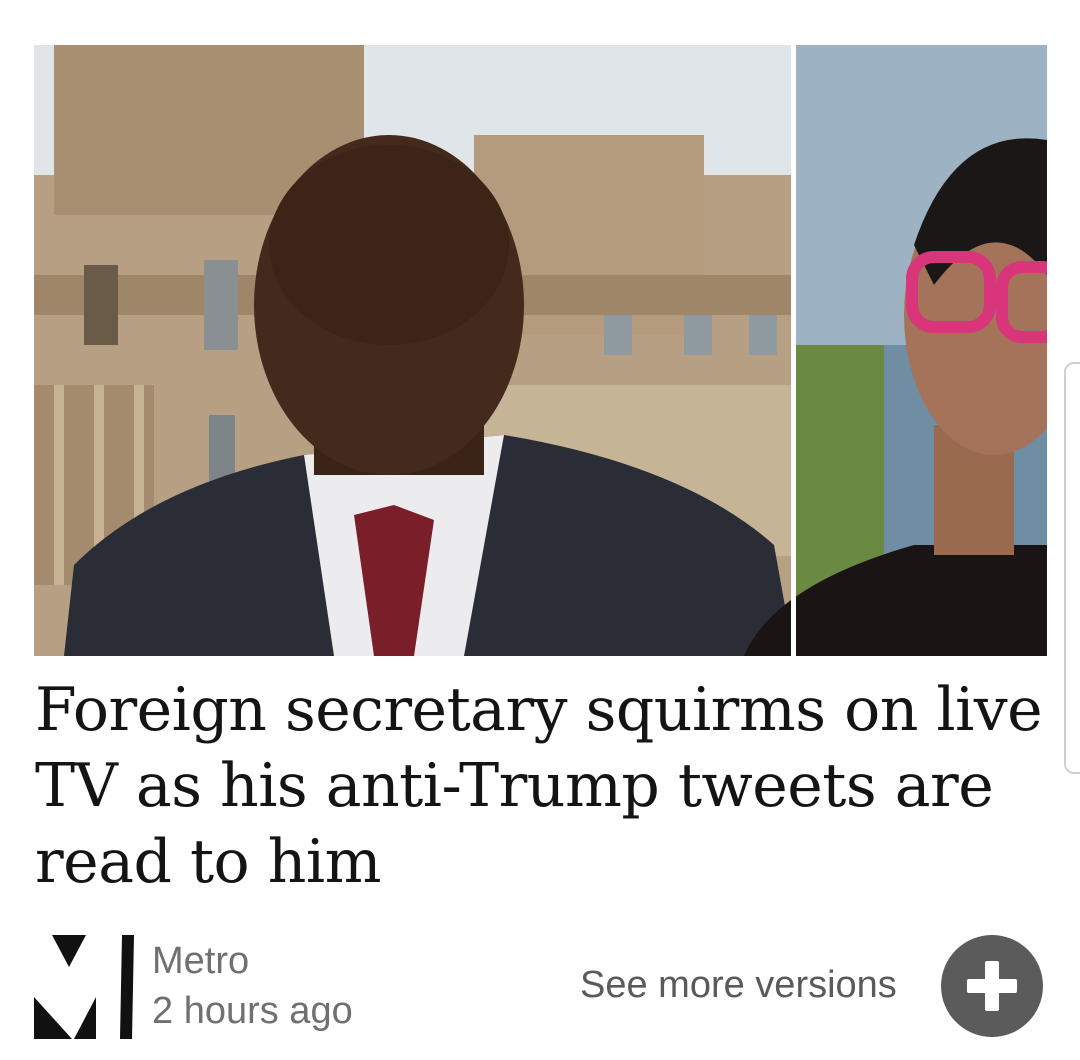 The width and height of the screenshot is (1080, 1060). I want to click on plus-icon-vertical, so click(992, 986).